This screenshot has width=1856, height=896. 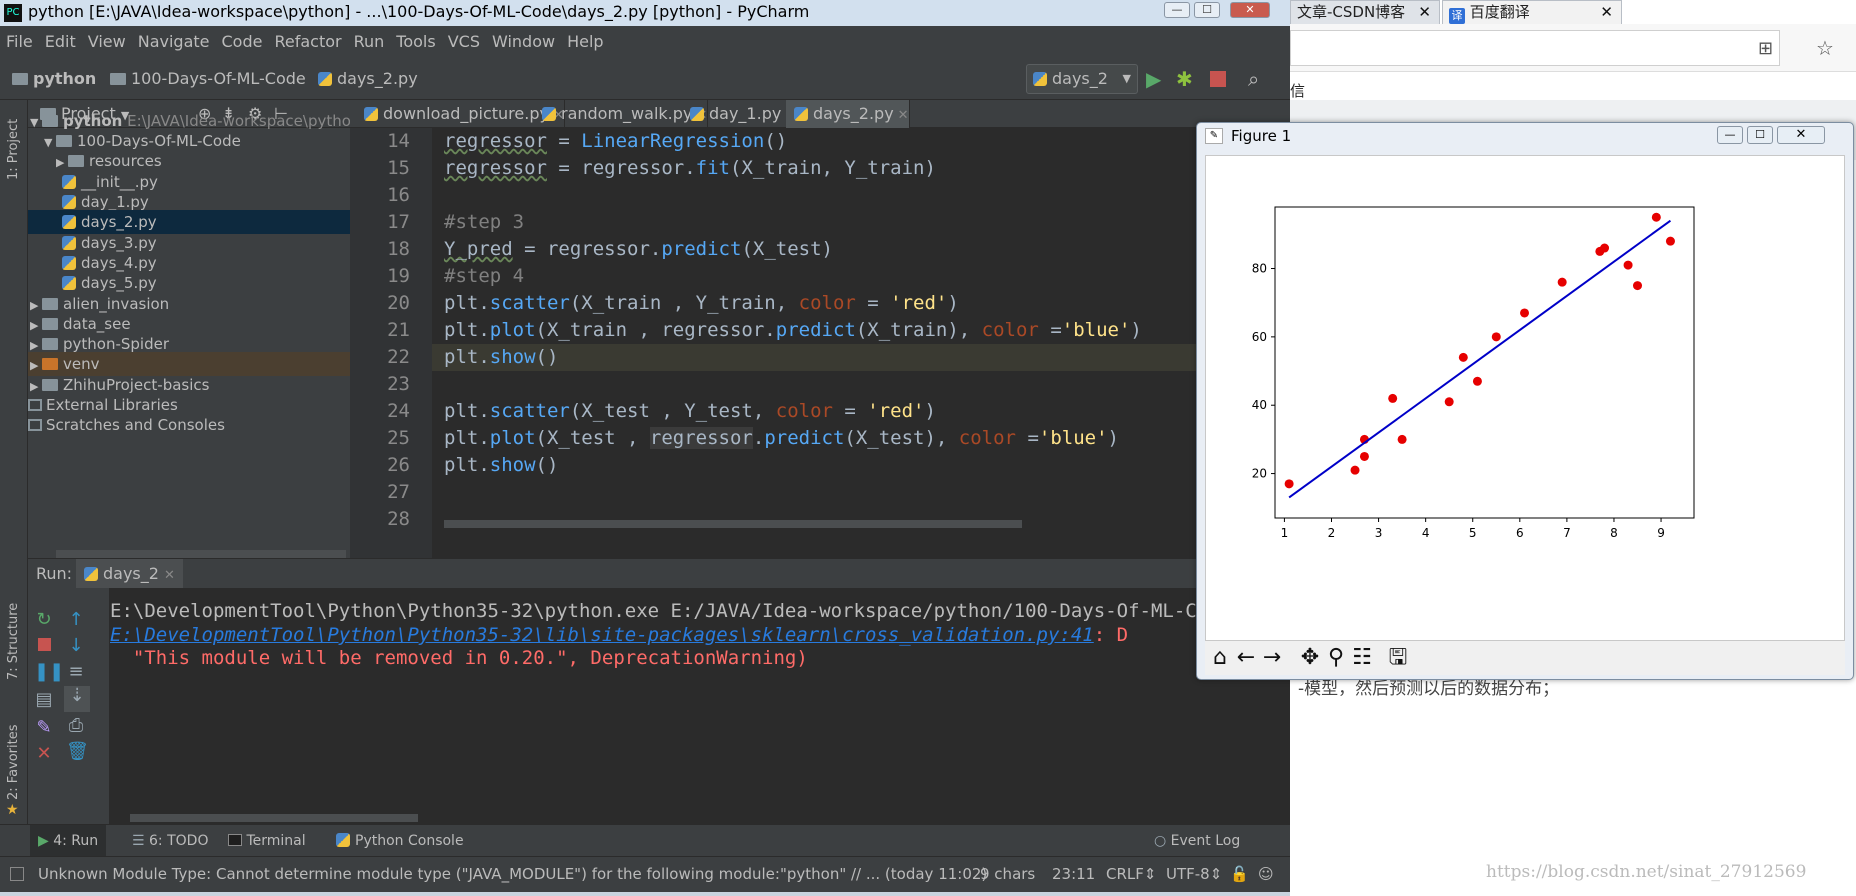 What do you see at coordinates (1398, 658) in the screenshot?
I see `save-icon: 🖫` at bounding box center [1398, 658].